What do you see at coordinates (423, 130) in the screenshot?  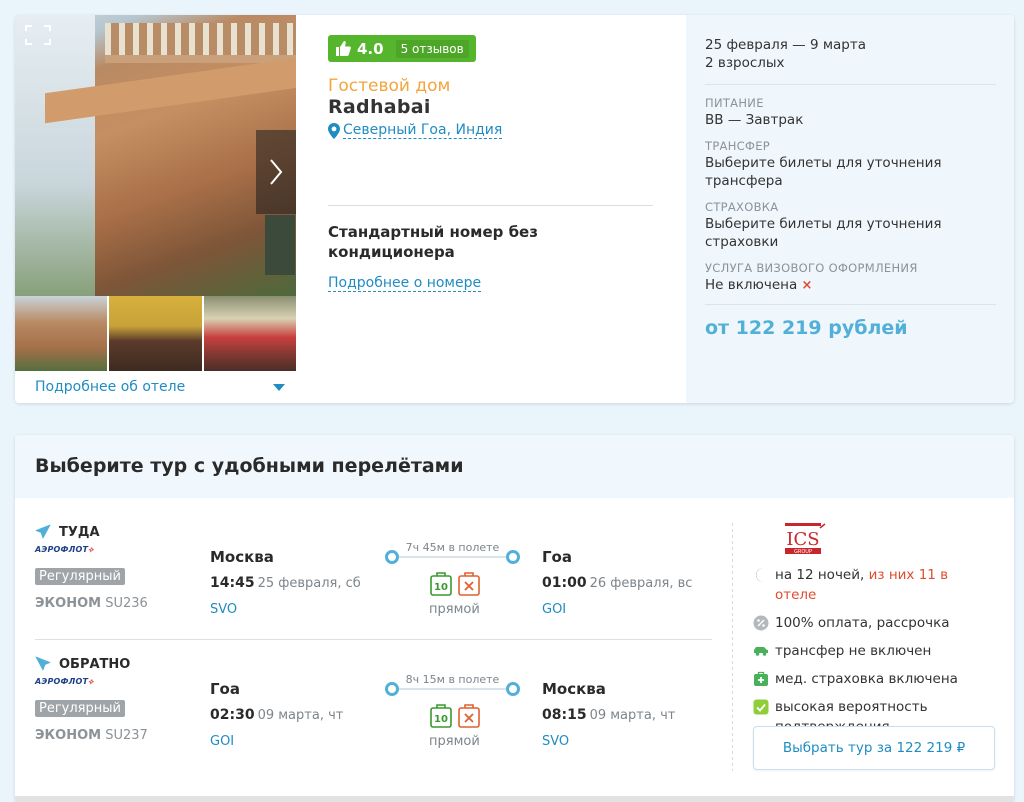 I see `hotel-location-text: Северный Гоа, Индия` at bounding box center [423, 130].